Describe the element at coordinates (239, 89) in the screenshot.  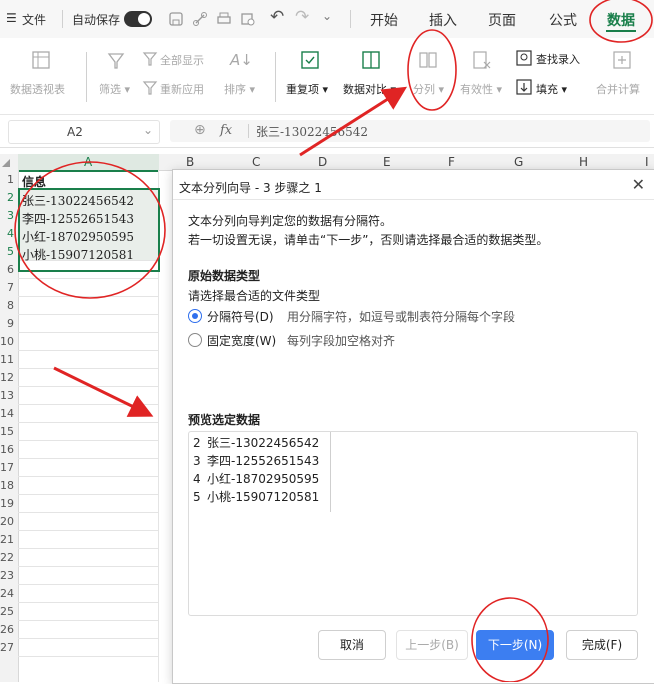
I see `sort-button: 排序 ▾` at that location.